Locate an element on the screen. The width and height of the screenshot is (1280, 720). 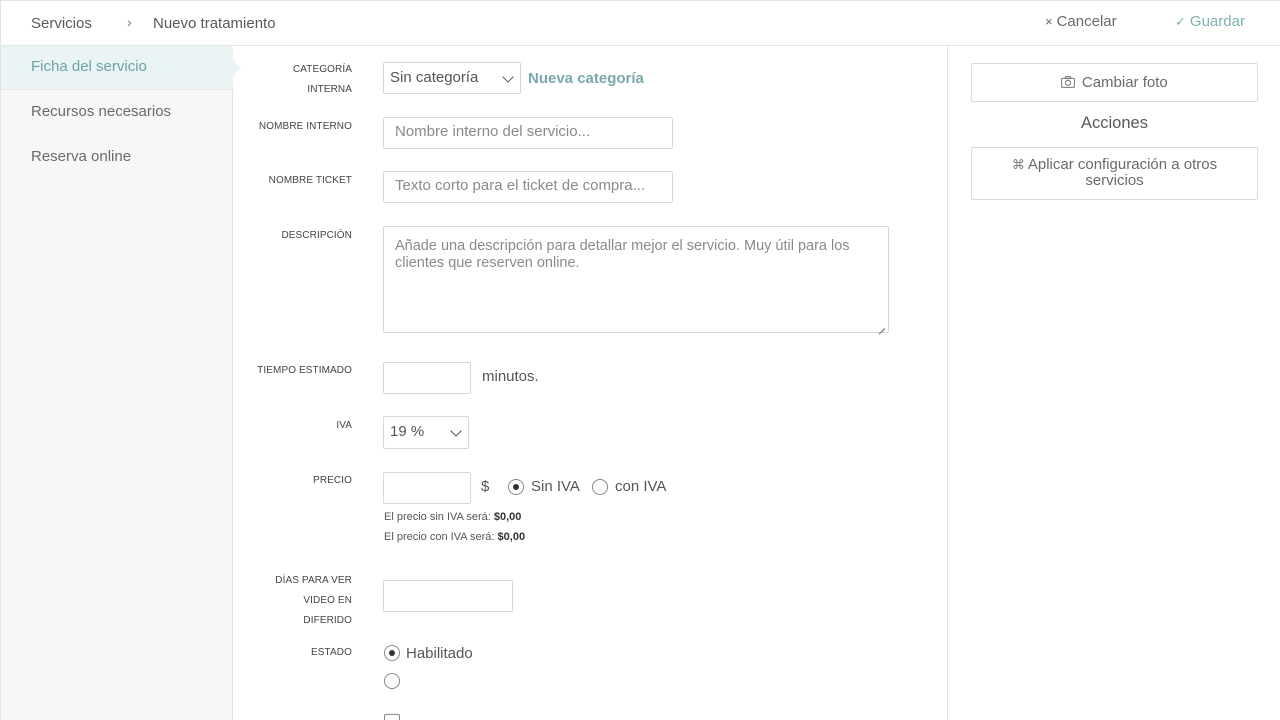
sidebar-item-reserva: Reserva online is located at coordinates (117, 158).